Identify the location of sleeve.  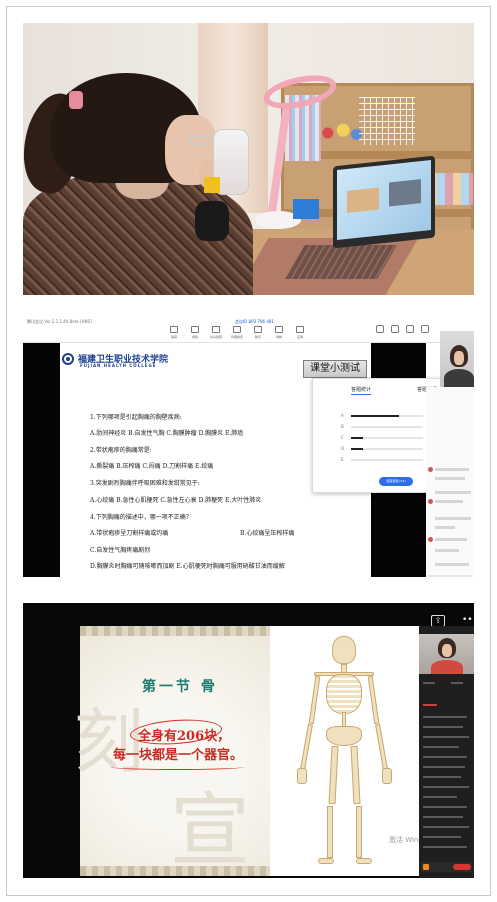
(212, 221).